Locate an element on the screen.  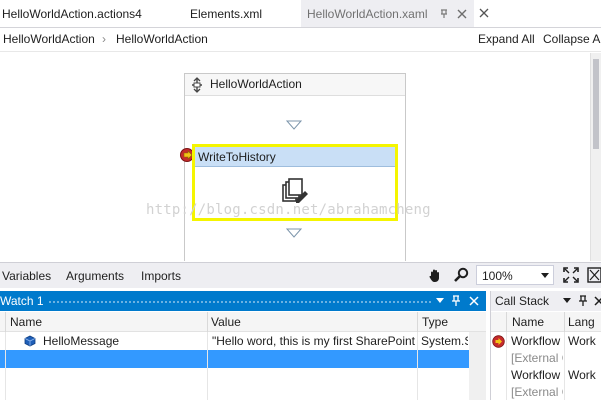
current-frame-arrow-icon is located at coordinates (498, 341).